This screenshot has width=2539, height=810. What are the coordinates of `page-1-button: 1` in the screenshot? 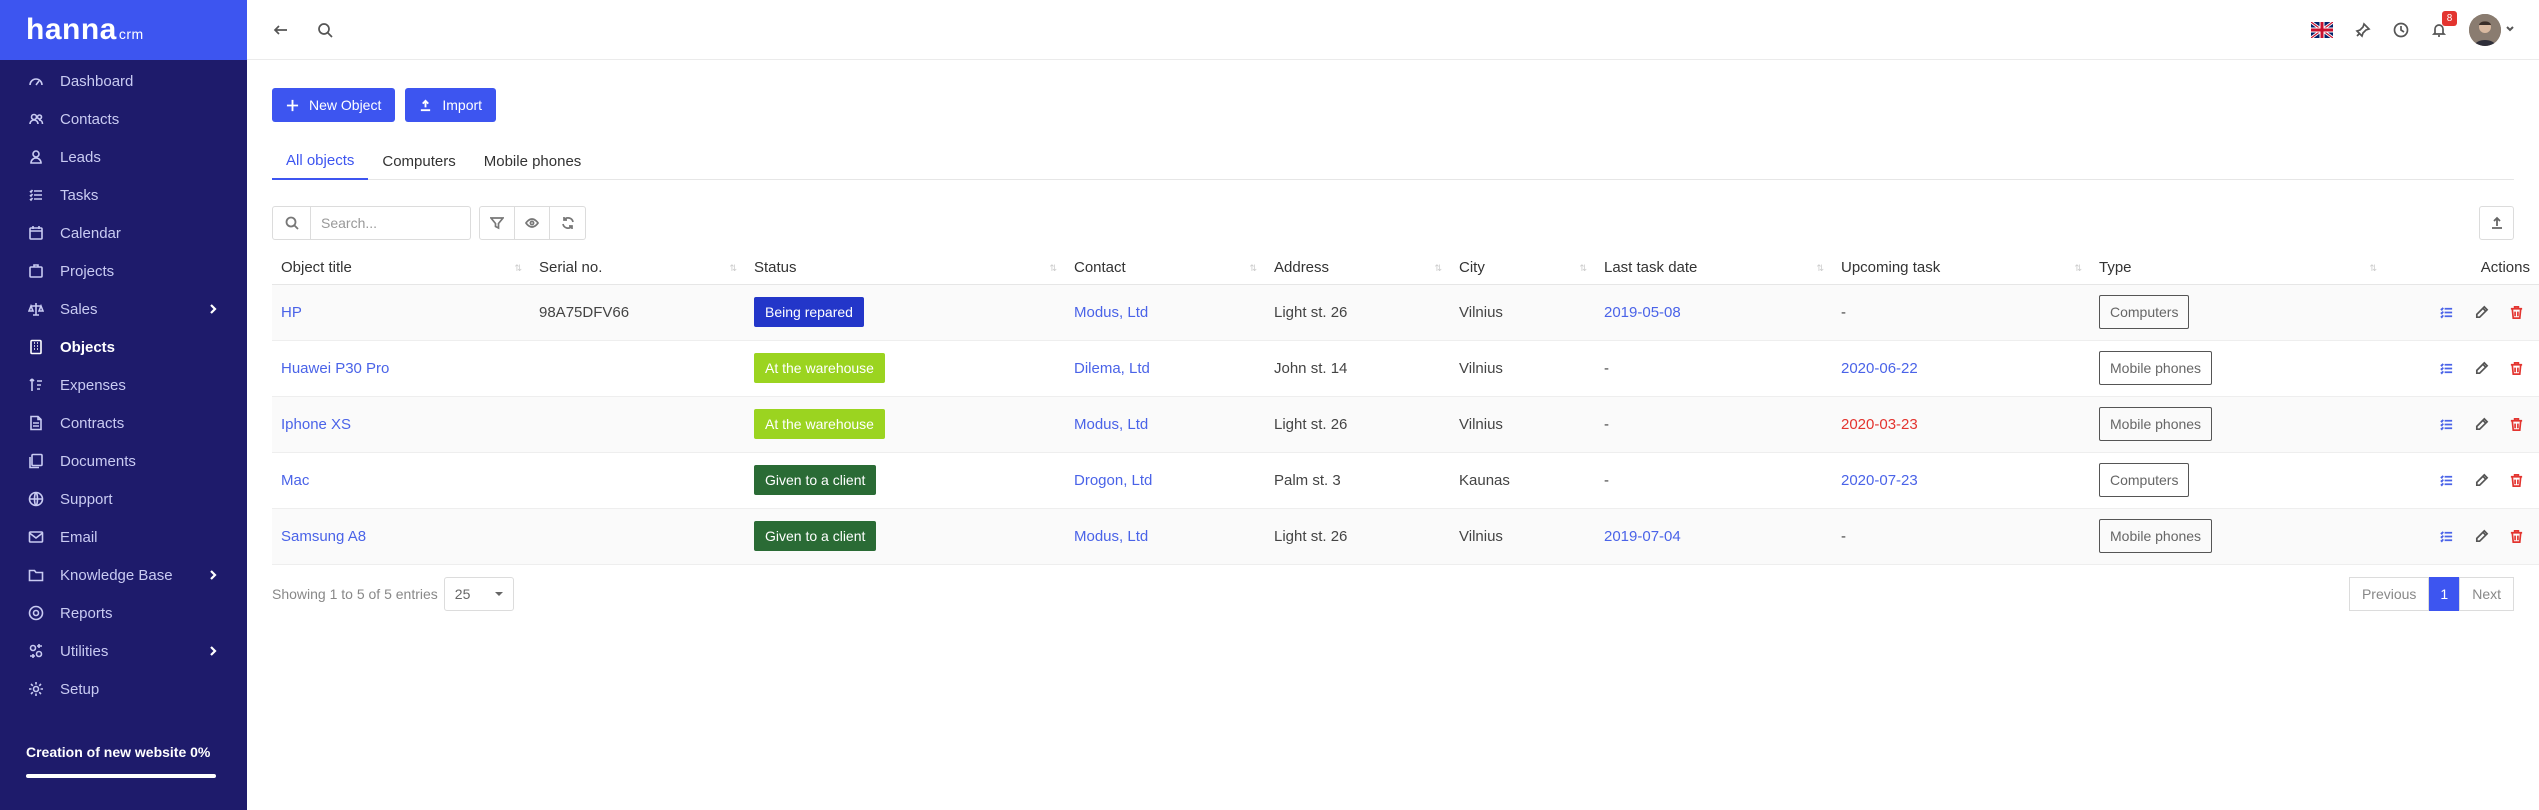 It's located at (2444, 593).